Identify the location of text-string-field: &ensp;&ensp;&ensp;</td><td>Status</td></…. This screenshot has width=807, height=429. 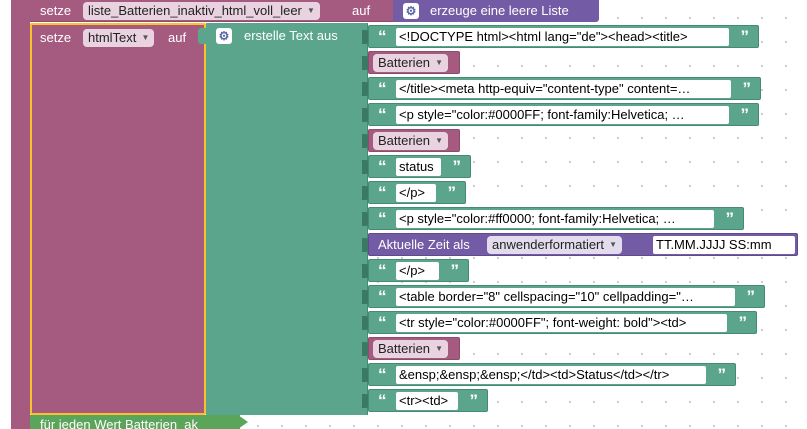
(551, 375).